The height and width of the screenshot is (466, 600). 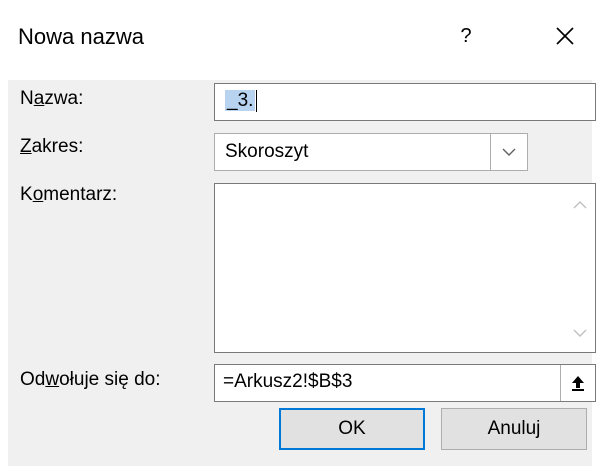 What do you see at coordinates (371, 152) in the screenshot?
I see `scope-select: Skoroszyt` at bounding box center [371, 152].